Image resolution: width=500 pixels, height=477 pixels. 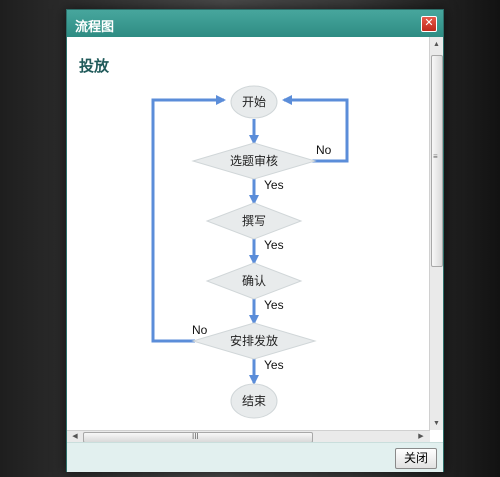 What do you see at coordinates (436, 424) in the screenshot?
I see `scroll-down-icon: ▼` at bounding box center [436, 424].